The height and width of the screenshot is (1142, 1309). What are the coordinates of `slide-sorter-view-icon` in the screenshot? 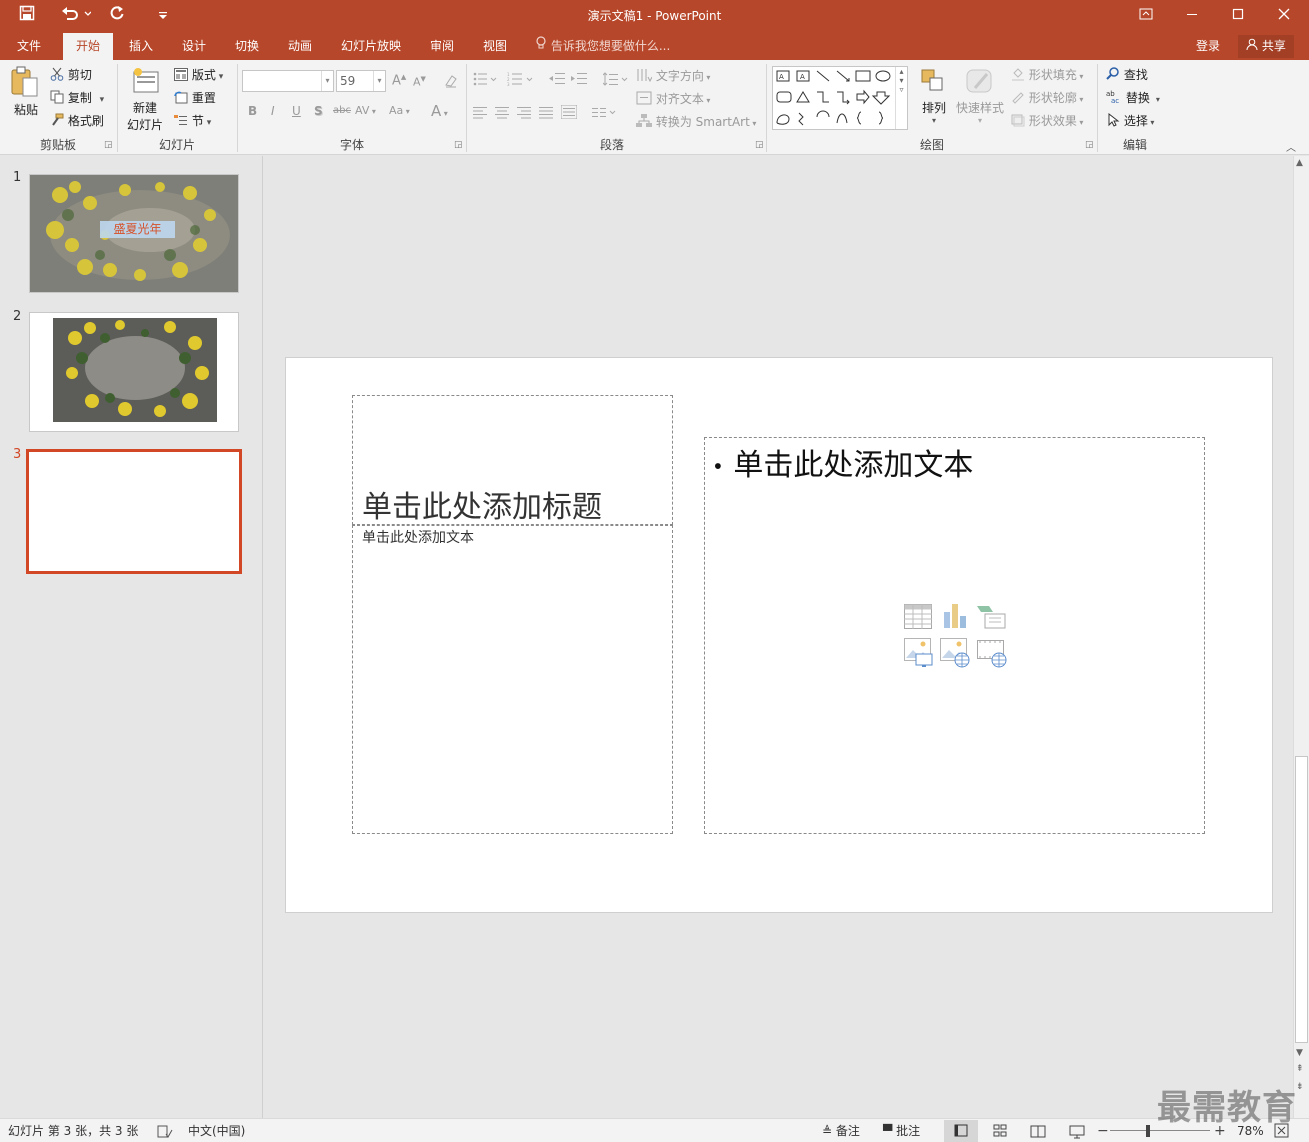 It's located at (1000, 1131).